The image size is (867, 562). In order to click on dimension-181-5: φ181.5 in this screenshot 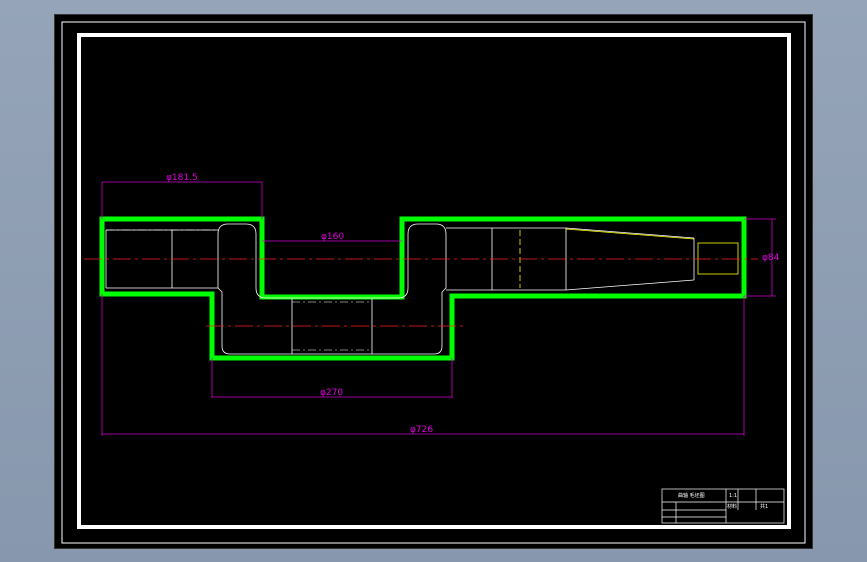, I will do `click(182, 178)`.